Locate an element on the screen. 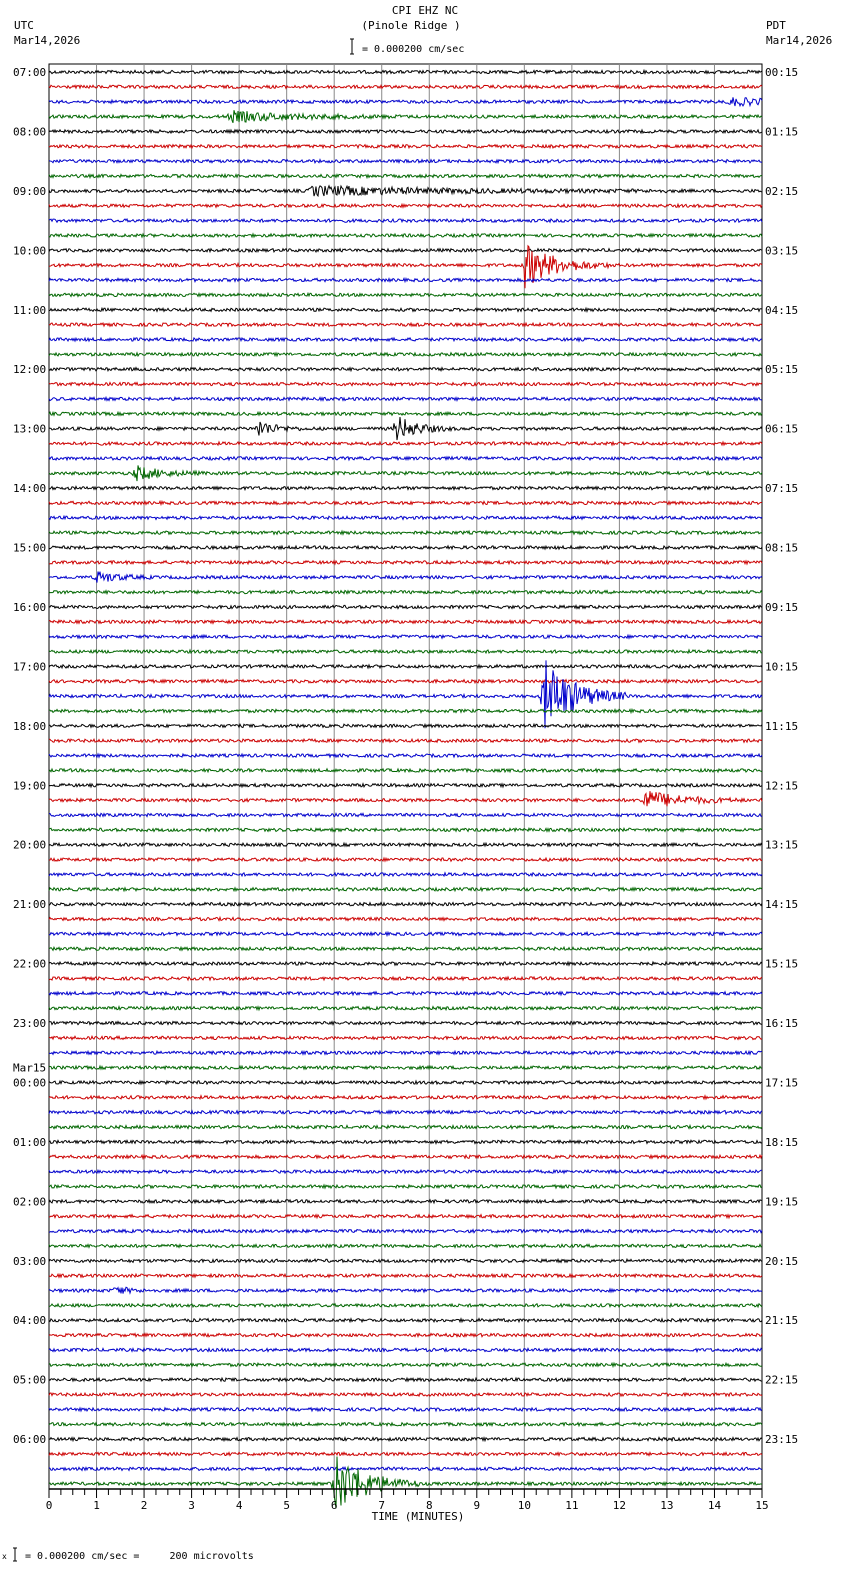 The width and height of the screenshot is (850, 1584). utc-hour-label: 22:00 is located at coordinates (29, 964).